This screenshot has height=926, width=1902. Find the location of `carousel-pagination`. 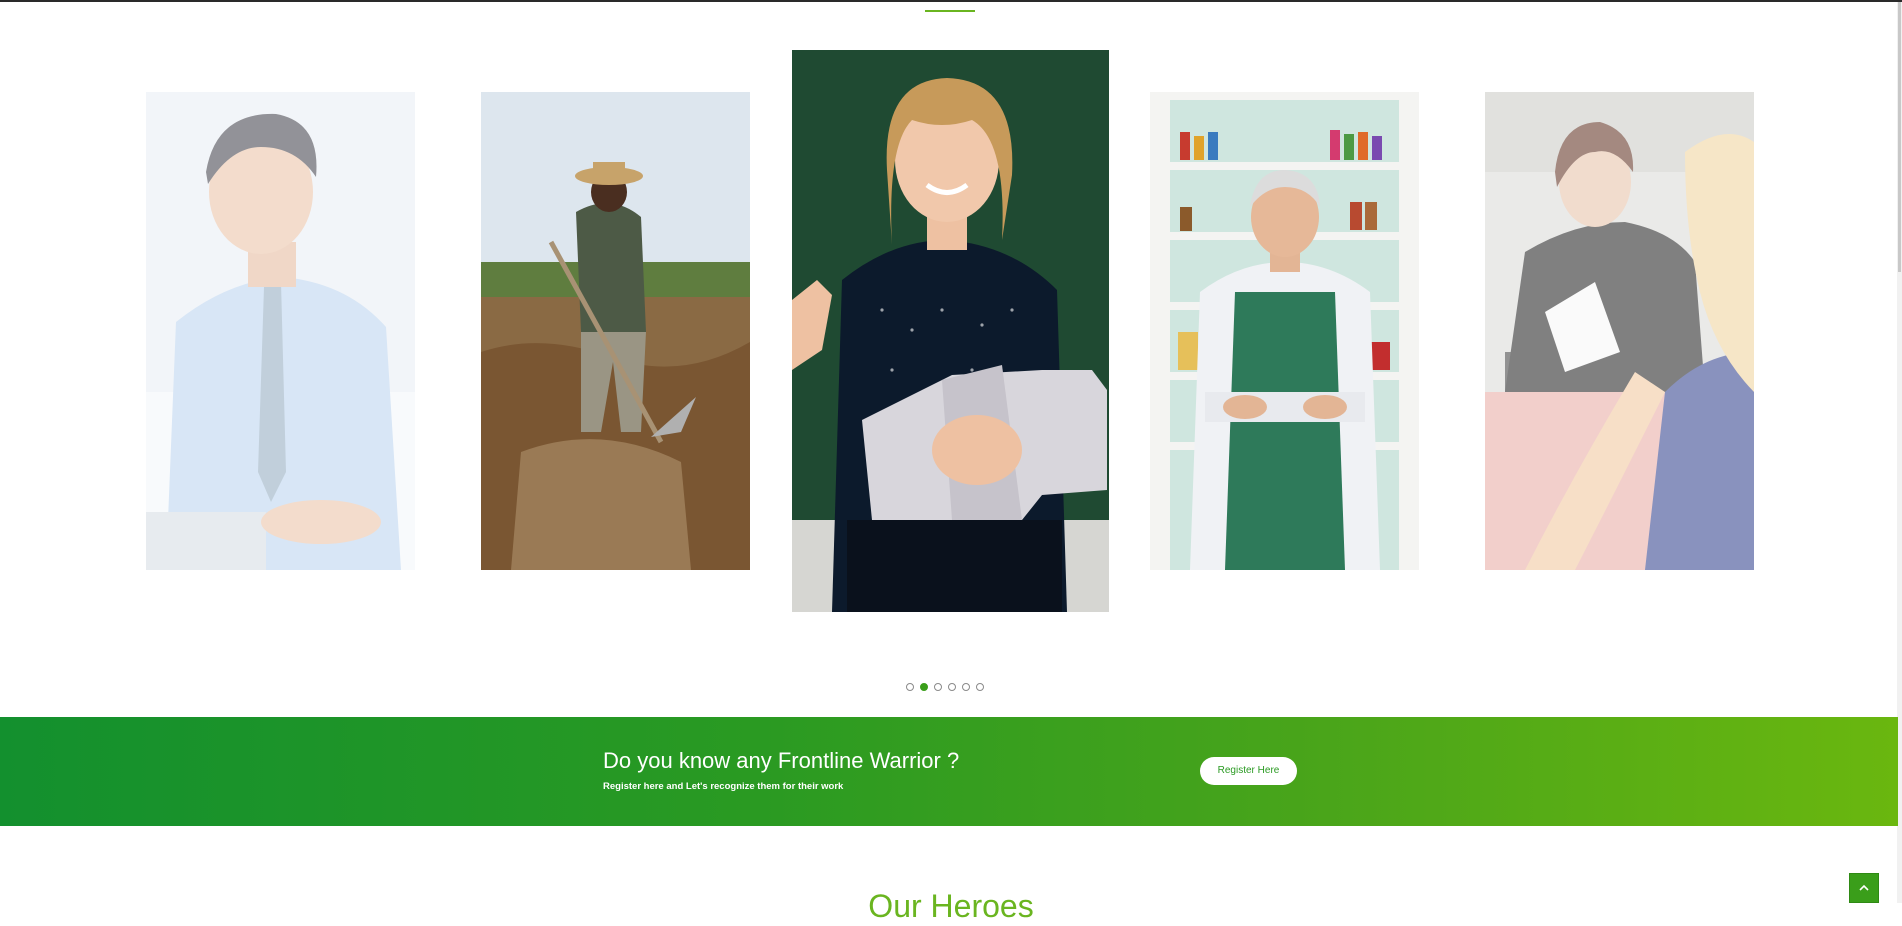

carousel-pagination is located at coordinates (945, 687).